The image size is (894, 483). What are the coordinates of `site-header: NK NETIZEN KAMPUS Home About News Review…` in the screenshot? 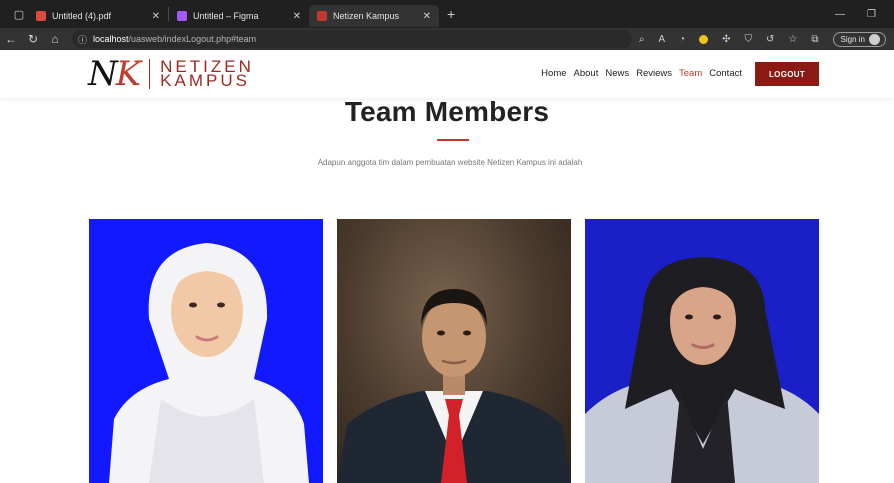 It's located at (447, 74).